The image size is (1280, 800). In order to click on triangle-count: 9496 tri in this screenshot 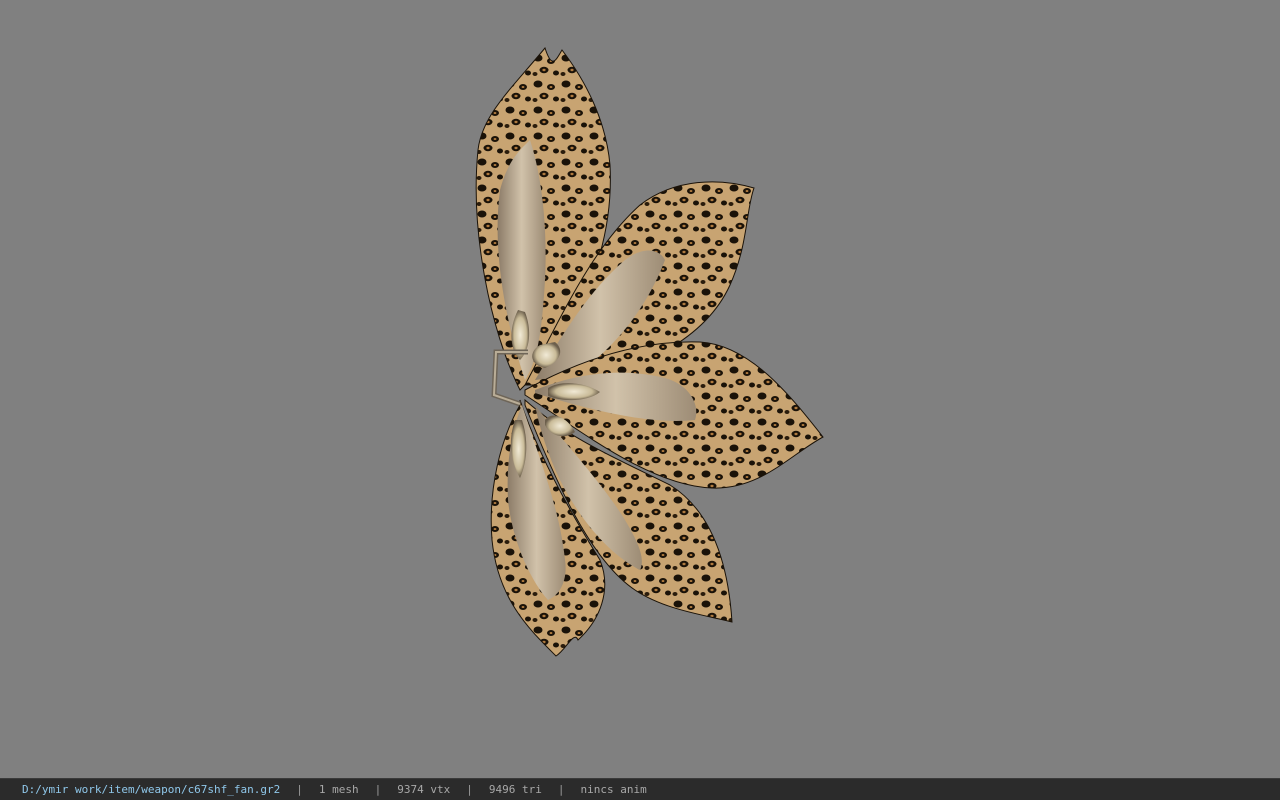, I will do `click(515, 789)`.